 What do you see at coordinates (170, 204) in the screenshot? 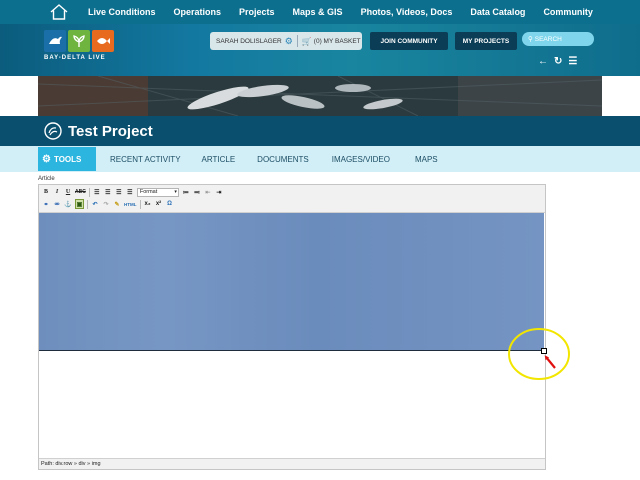
I see `special-character-icon: Ω` at bounding box center [170, 204].